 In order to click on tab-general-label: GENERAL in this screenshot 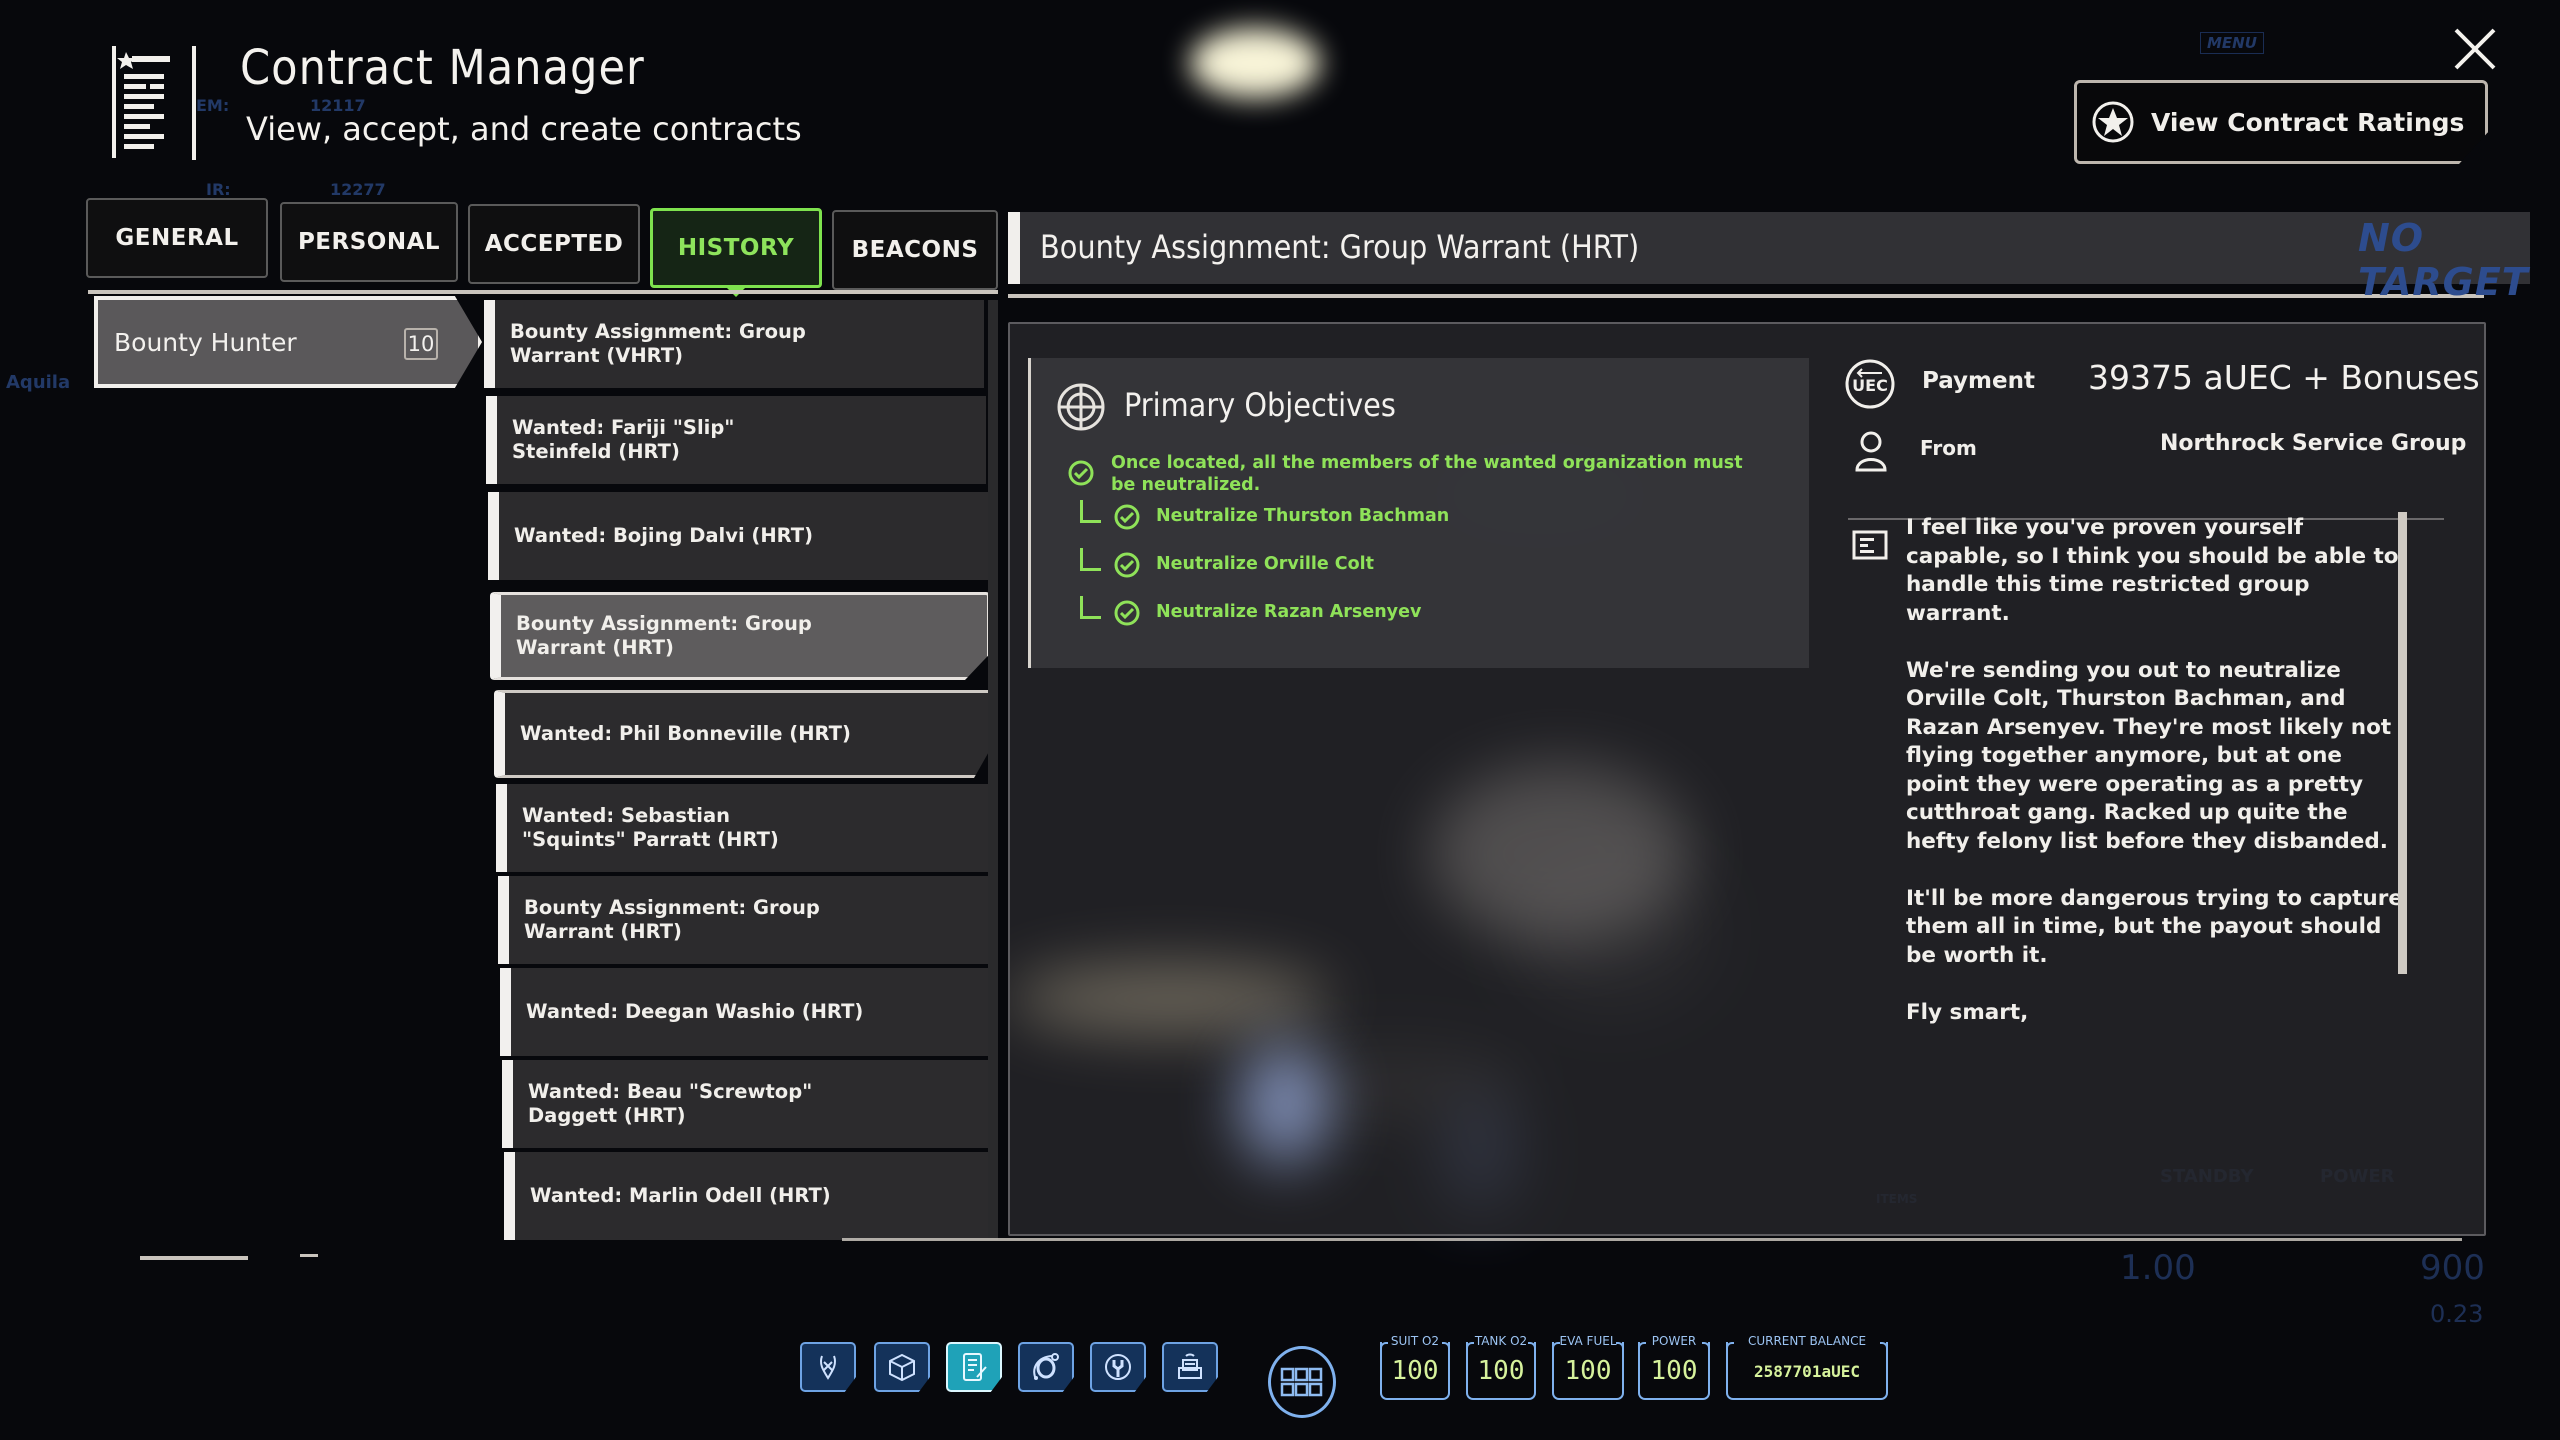, I will do `click(177, 238)`.